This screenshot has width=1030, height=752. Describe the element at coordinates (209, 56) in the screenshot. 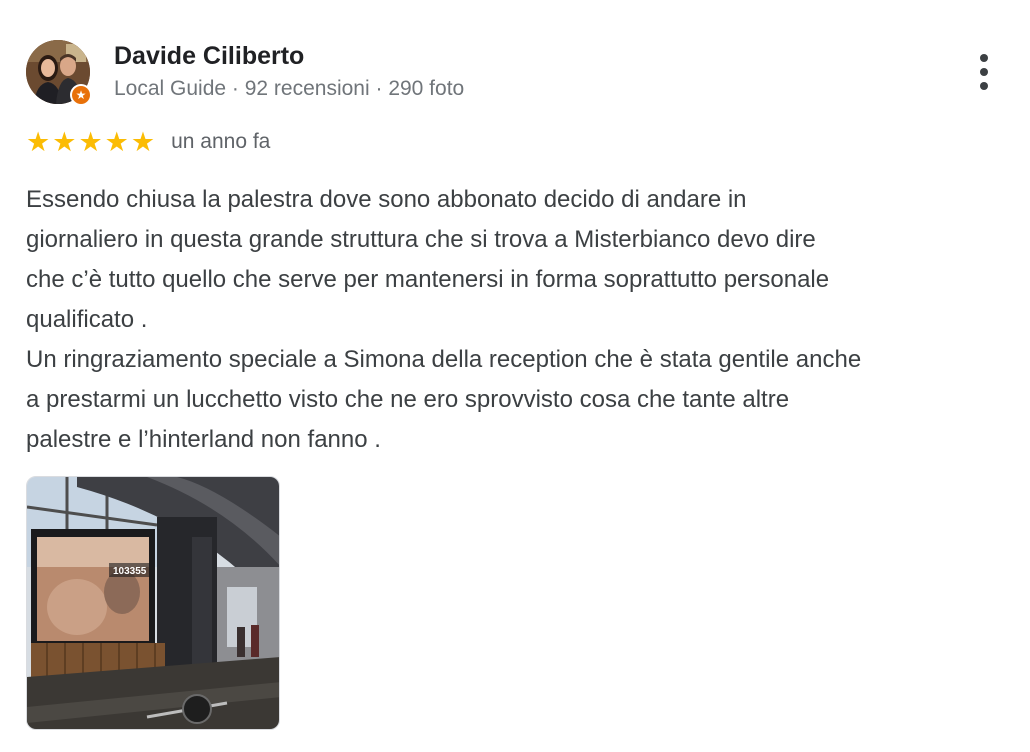

I see `author-name: Davide Ciliberto` at that location.